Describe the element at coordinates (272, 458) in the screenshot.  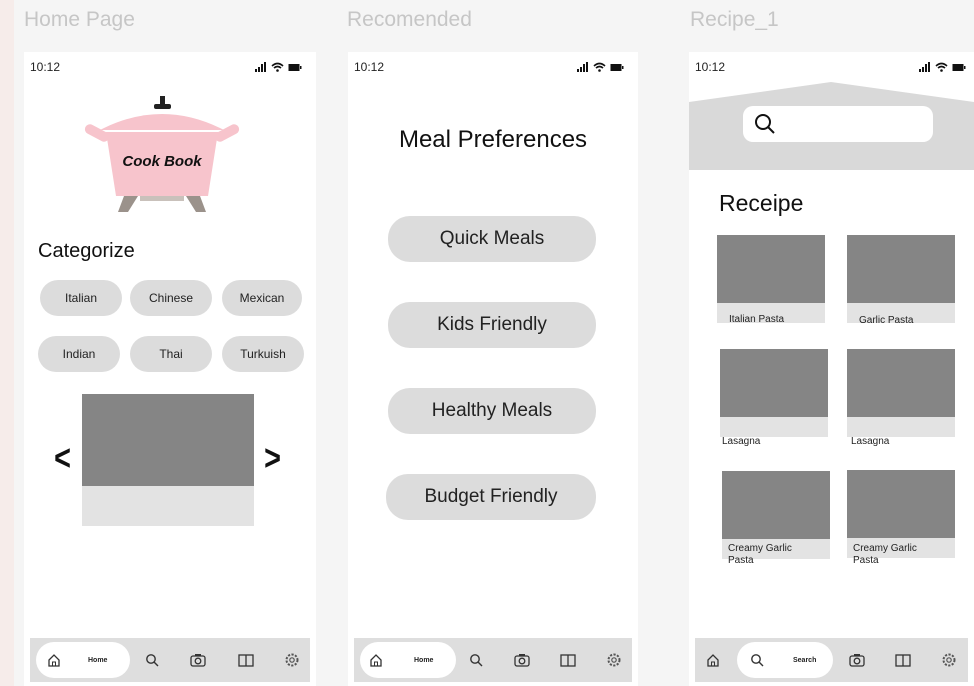
I see `carousel-next-button: >` at that location.